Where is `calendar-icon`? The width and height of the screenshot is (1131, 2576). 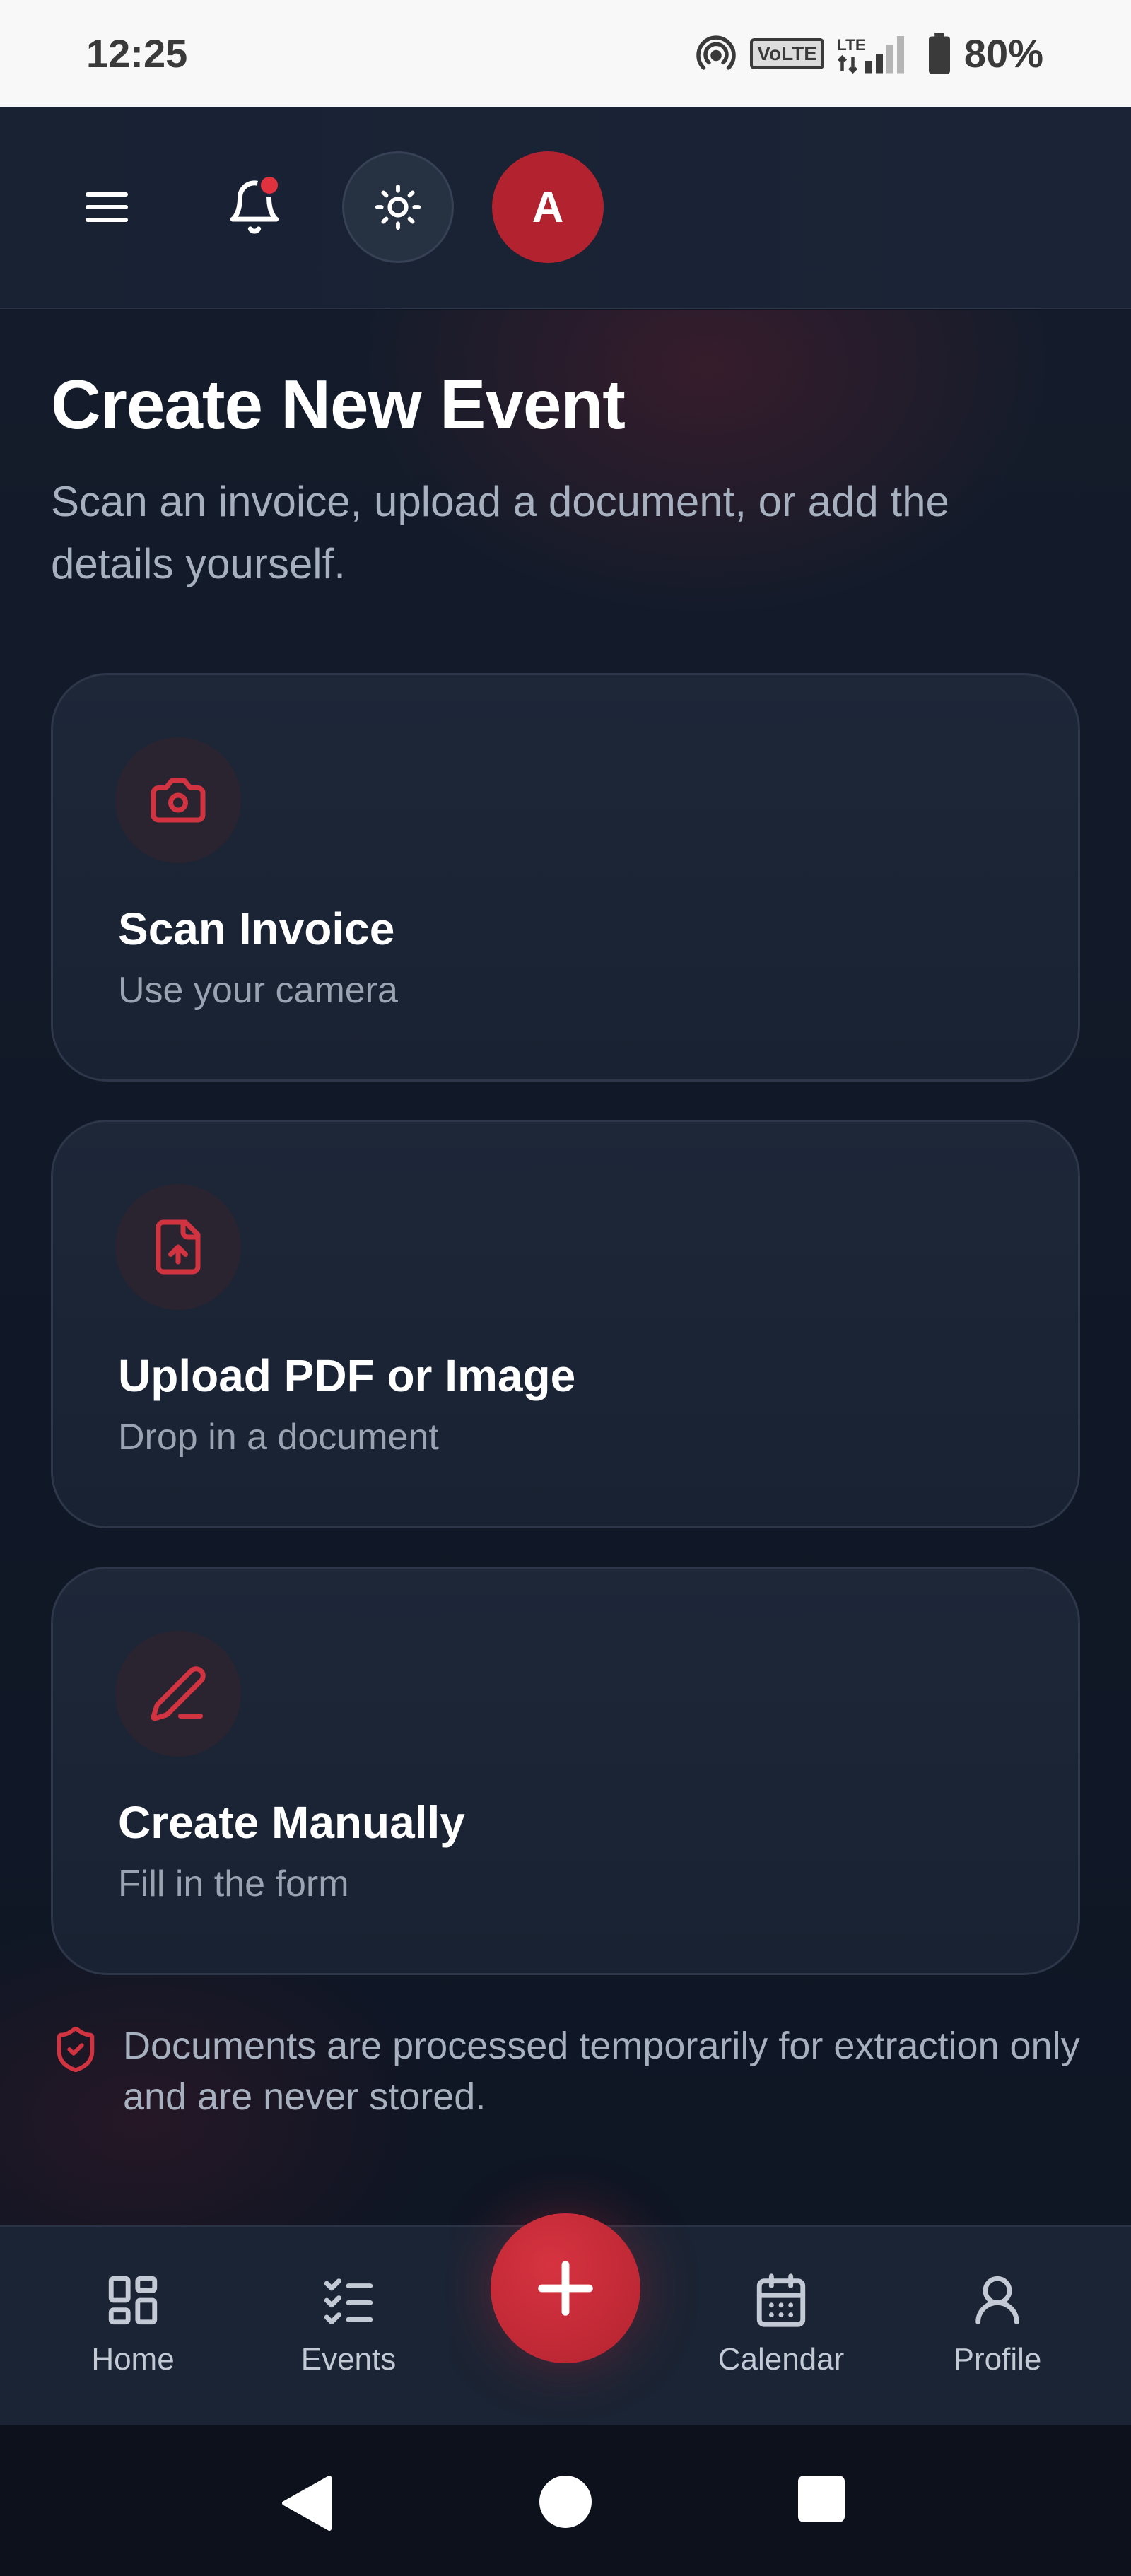 calendar-icon is located at coordinates (781, 2300).